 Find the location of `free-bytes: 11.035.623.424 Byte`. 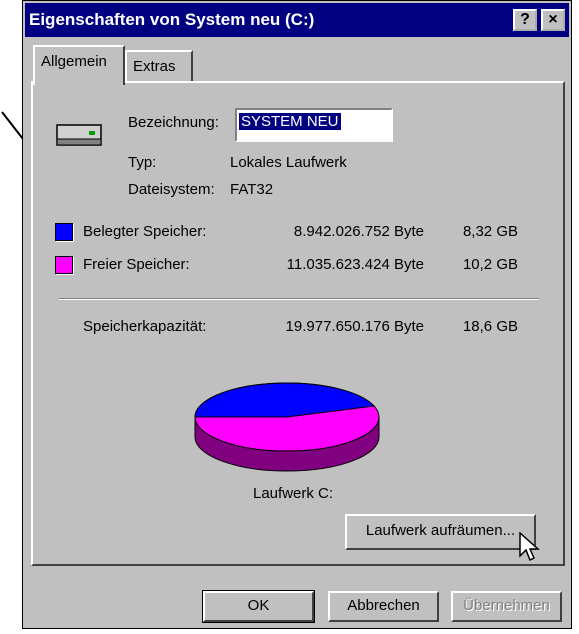

free-bytes: 11.035.623.424 Byte is located at coordinates (355, 264).